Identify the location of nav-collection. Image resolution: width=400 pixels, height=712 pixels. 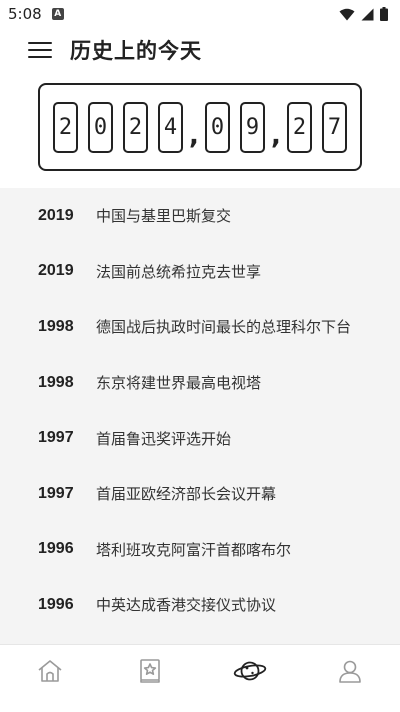
(150, 671).